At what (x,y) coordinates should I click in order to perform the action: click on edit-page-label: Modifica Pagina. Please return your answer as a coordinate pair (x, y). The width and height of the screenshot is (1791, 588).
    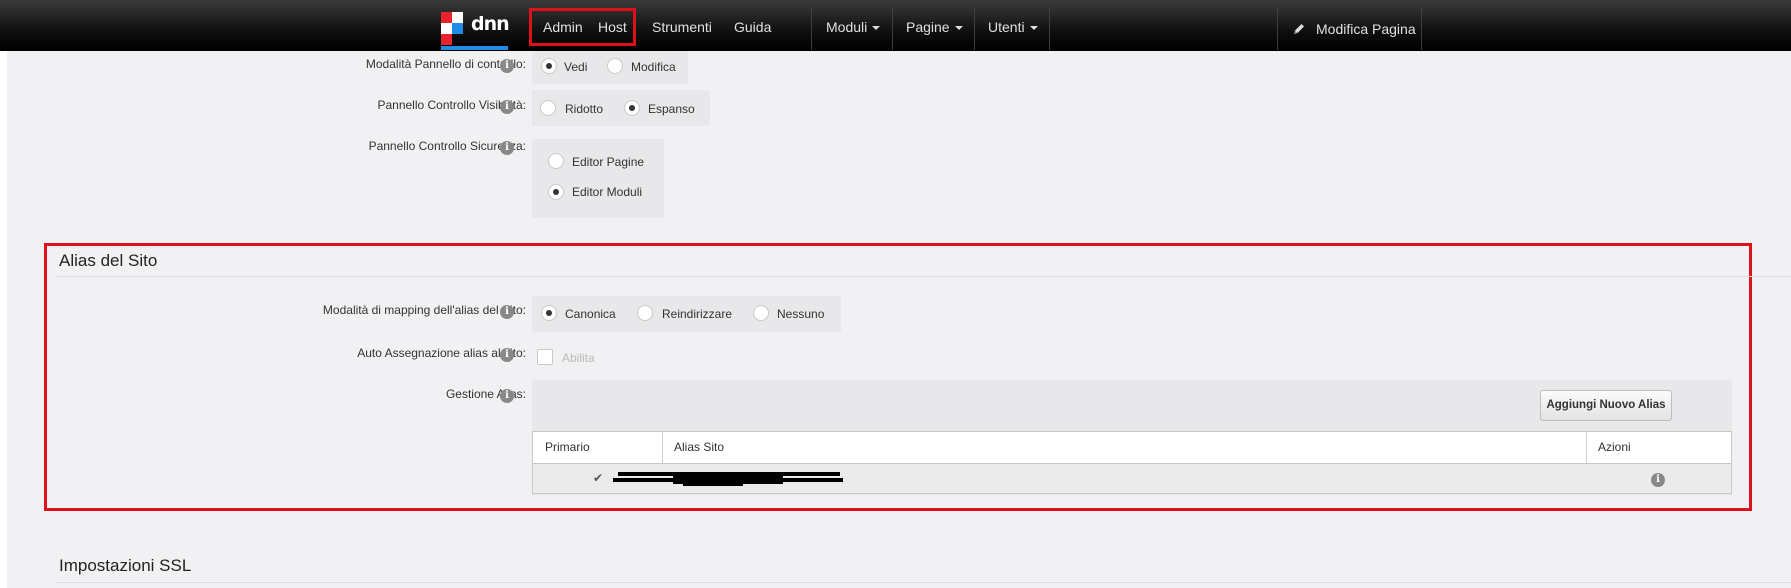
    Looking at the image, I should click on (1366, 29).